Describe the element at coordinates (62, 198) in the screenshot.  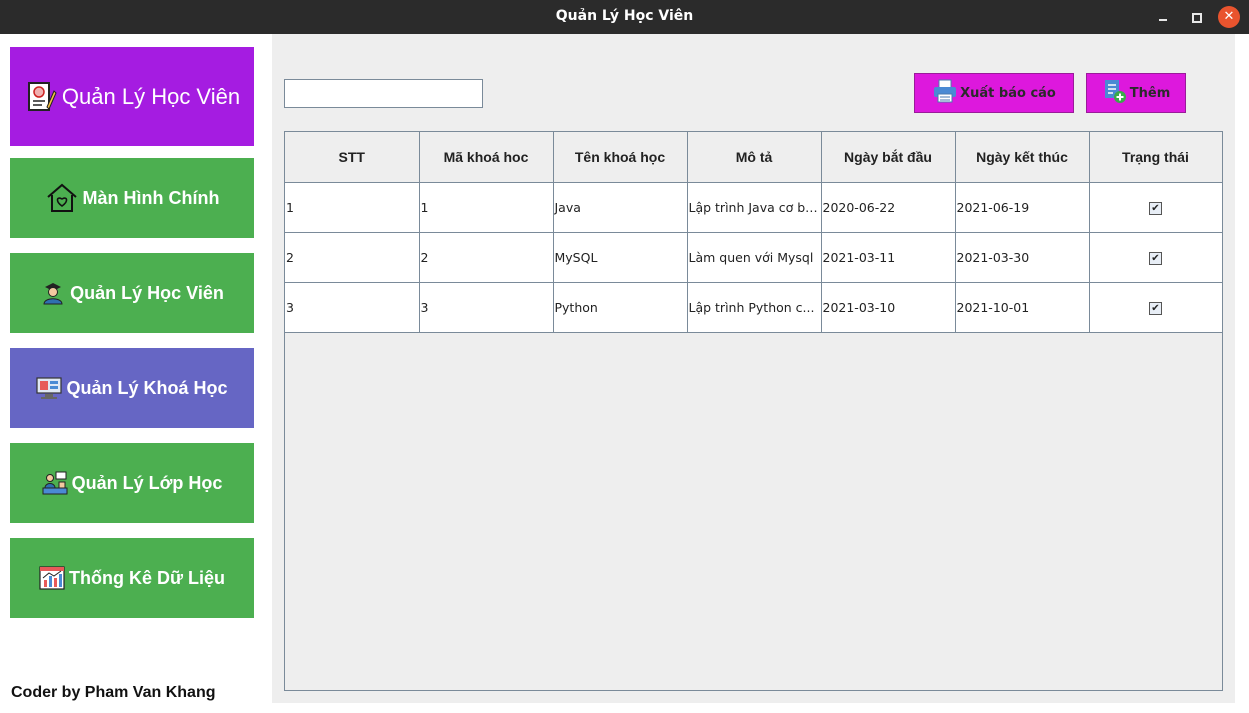
I see `home-icon` at that location.